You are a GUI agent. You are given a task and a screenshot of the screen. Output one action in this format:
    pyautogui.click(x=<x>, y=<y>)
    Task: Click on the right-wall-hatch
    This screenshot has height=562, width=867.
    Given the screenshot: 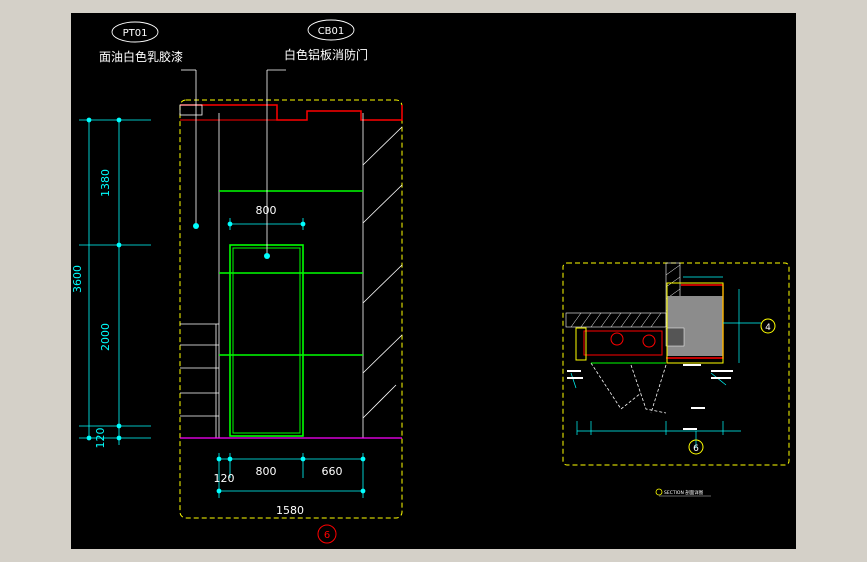 What is the action you would take?
    pyautogui.click(x=382, y=272)
    